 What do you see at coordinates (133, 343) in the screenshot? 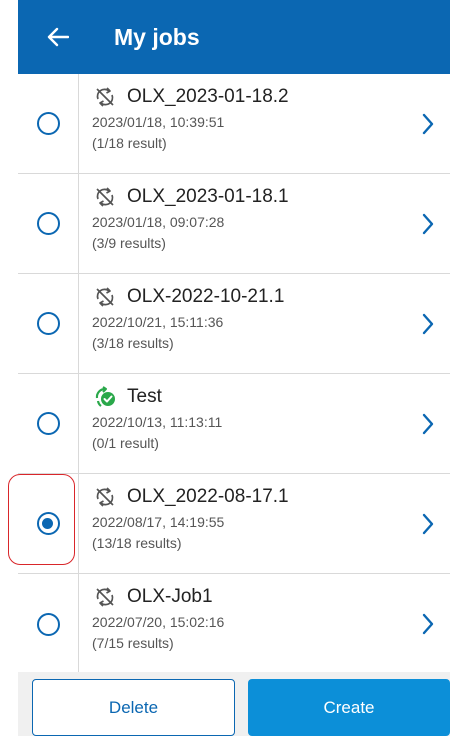
I see `job-results: (3/18 results)` at bounding box center [133, 343].